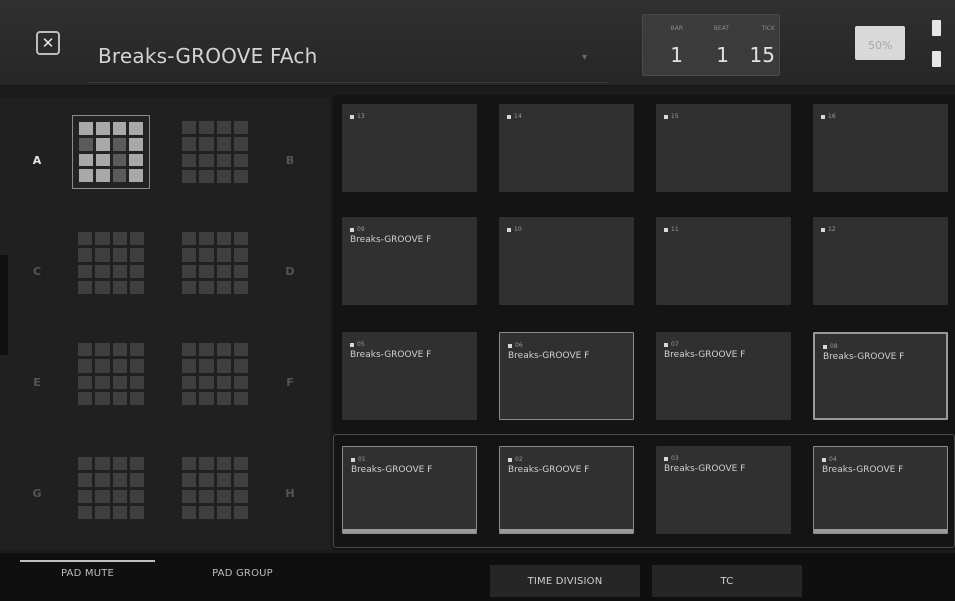 The image size is (955, 601). I want to click on pad-number: 14, so click(514, 116).